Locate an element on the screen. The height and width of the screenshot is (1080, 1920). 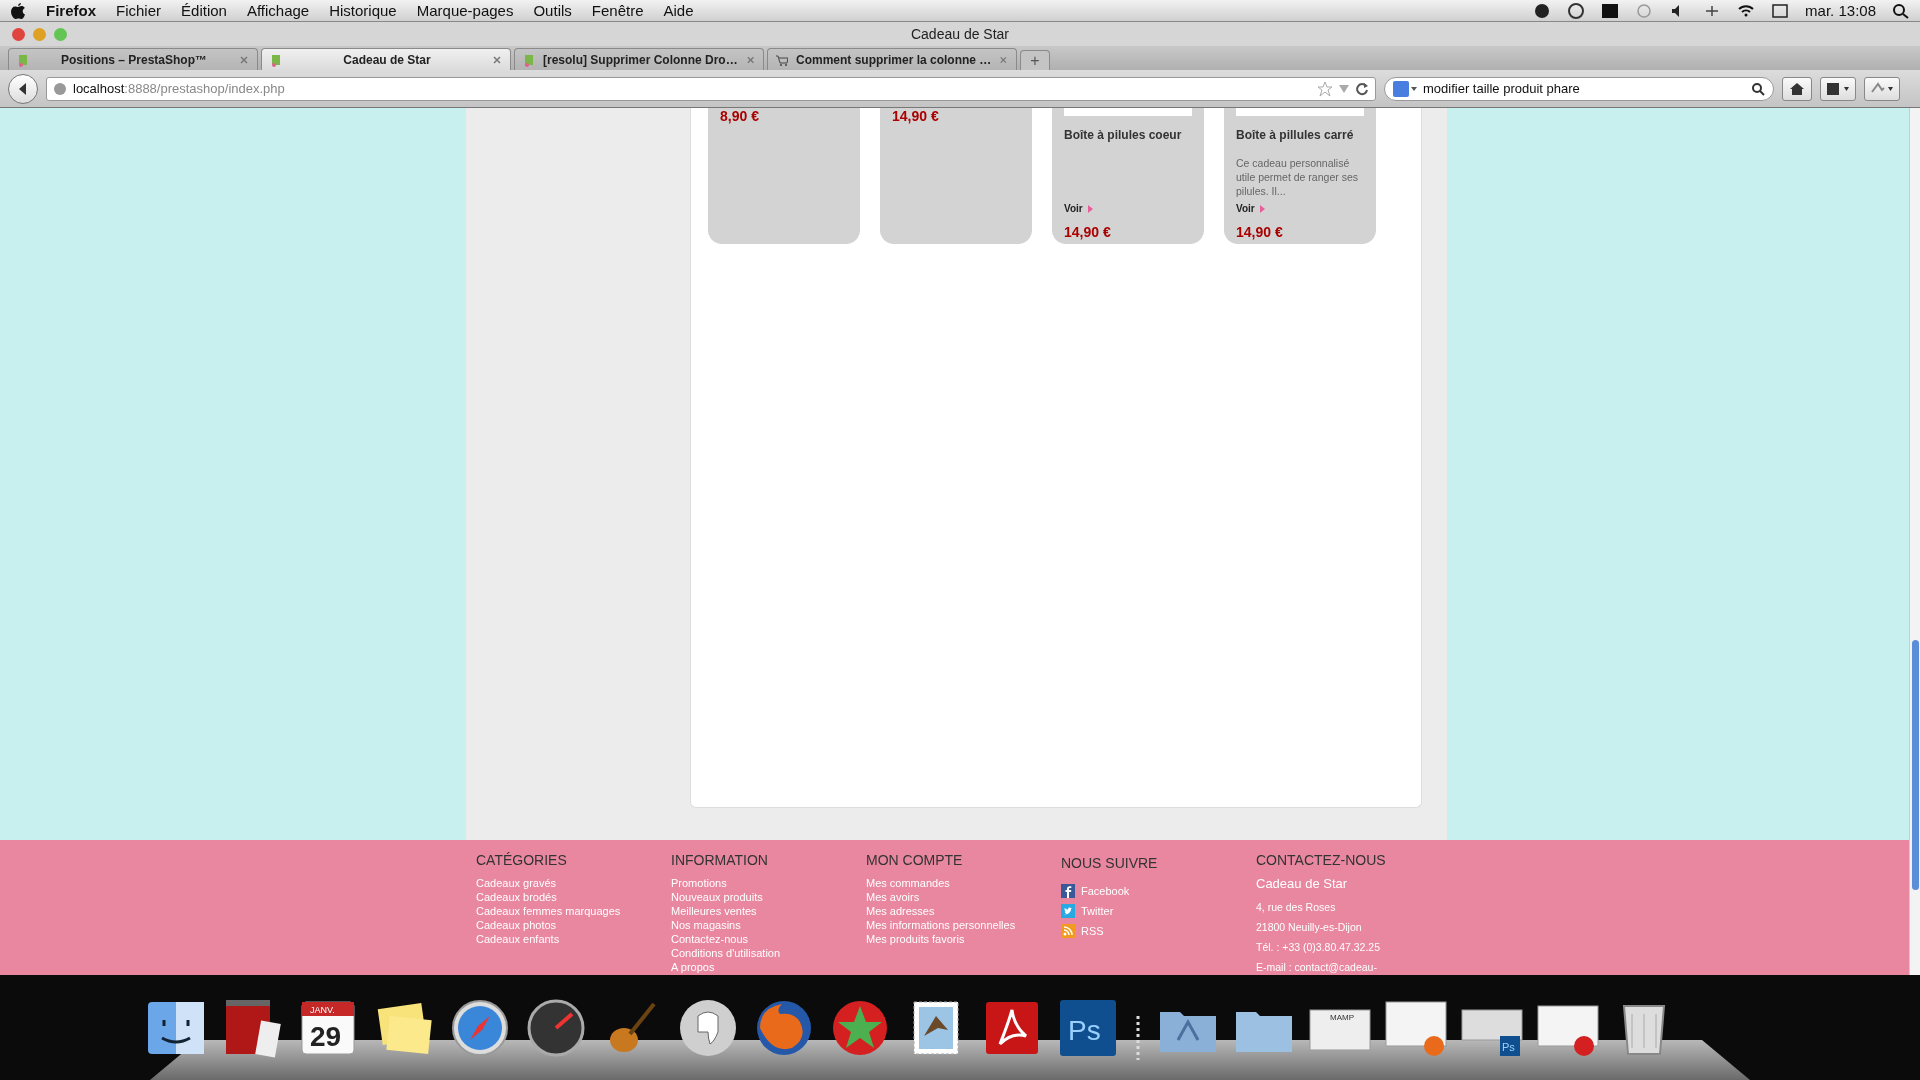
search-box: modifier taille produit phare is located at coordinates (1579, 88).